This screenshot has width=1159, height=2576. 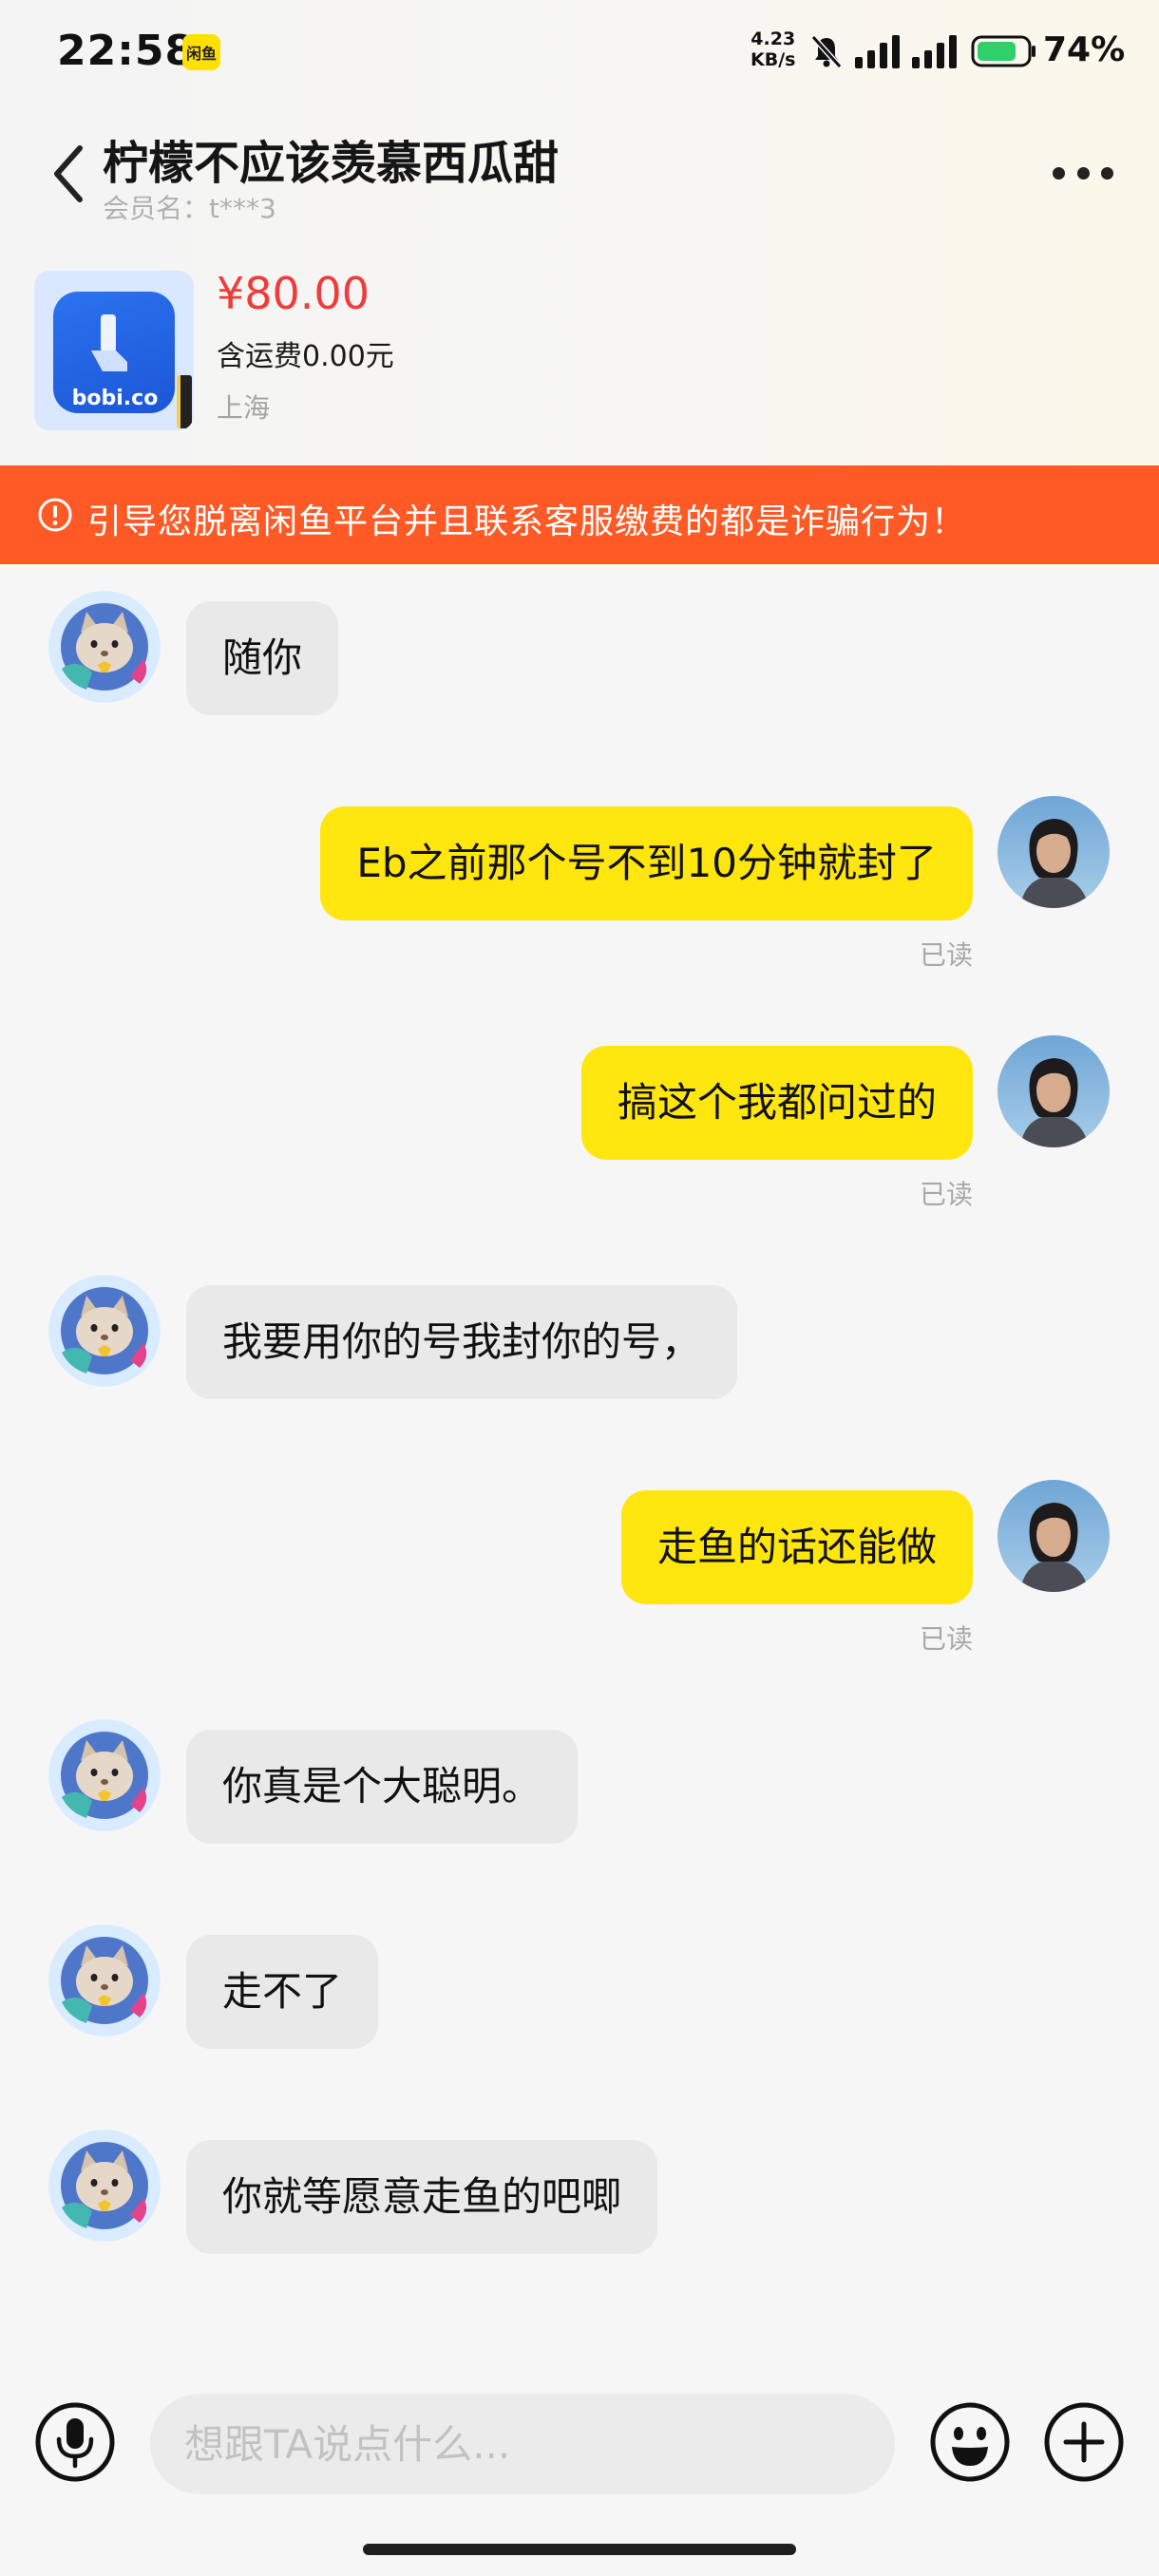 What do you see at coordinates (126, 51) in the screenshot?
I see `status-time: 22:58` at bounding box center [126, 51].